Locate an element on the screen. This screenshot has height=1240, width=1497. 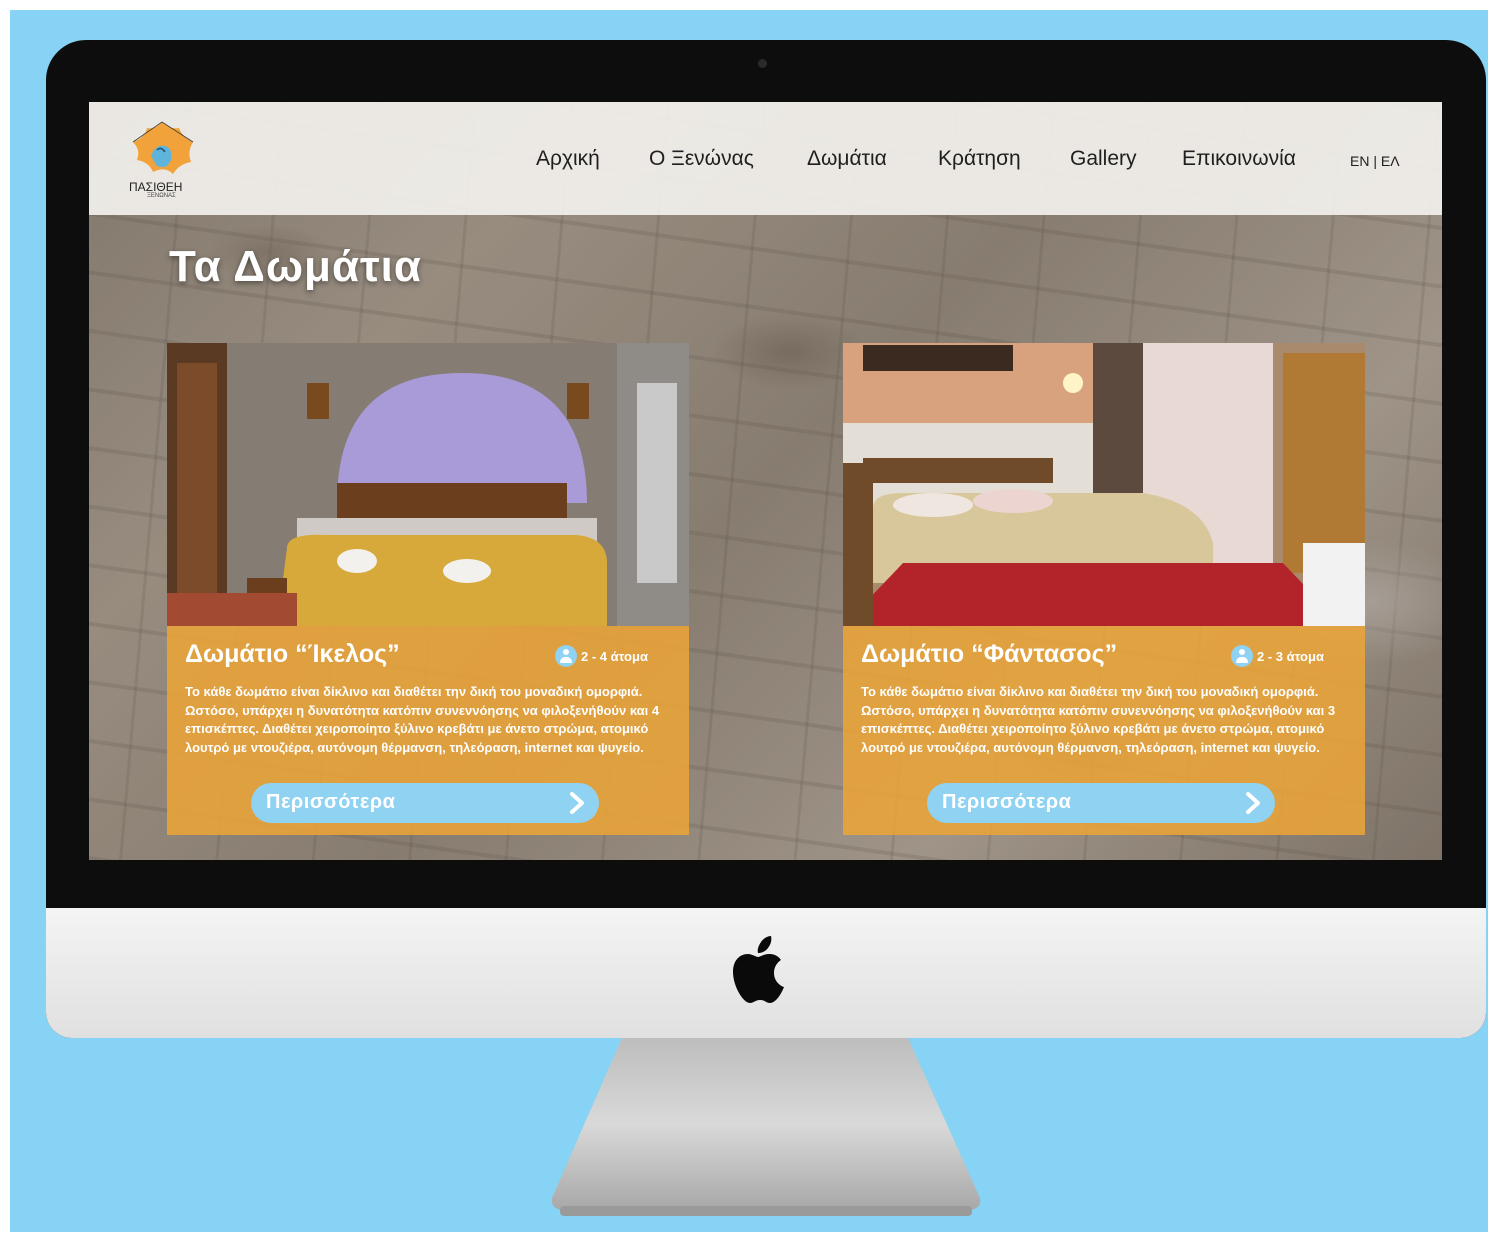
nav-home: Αρχική is located at coordinates (568, 159).